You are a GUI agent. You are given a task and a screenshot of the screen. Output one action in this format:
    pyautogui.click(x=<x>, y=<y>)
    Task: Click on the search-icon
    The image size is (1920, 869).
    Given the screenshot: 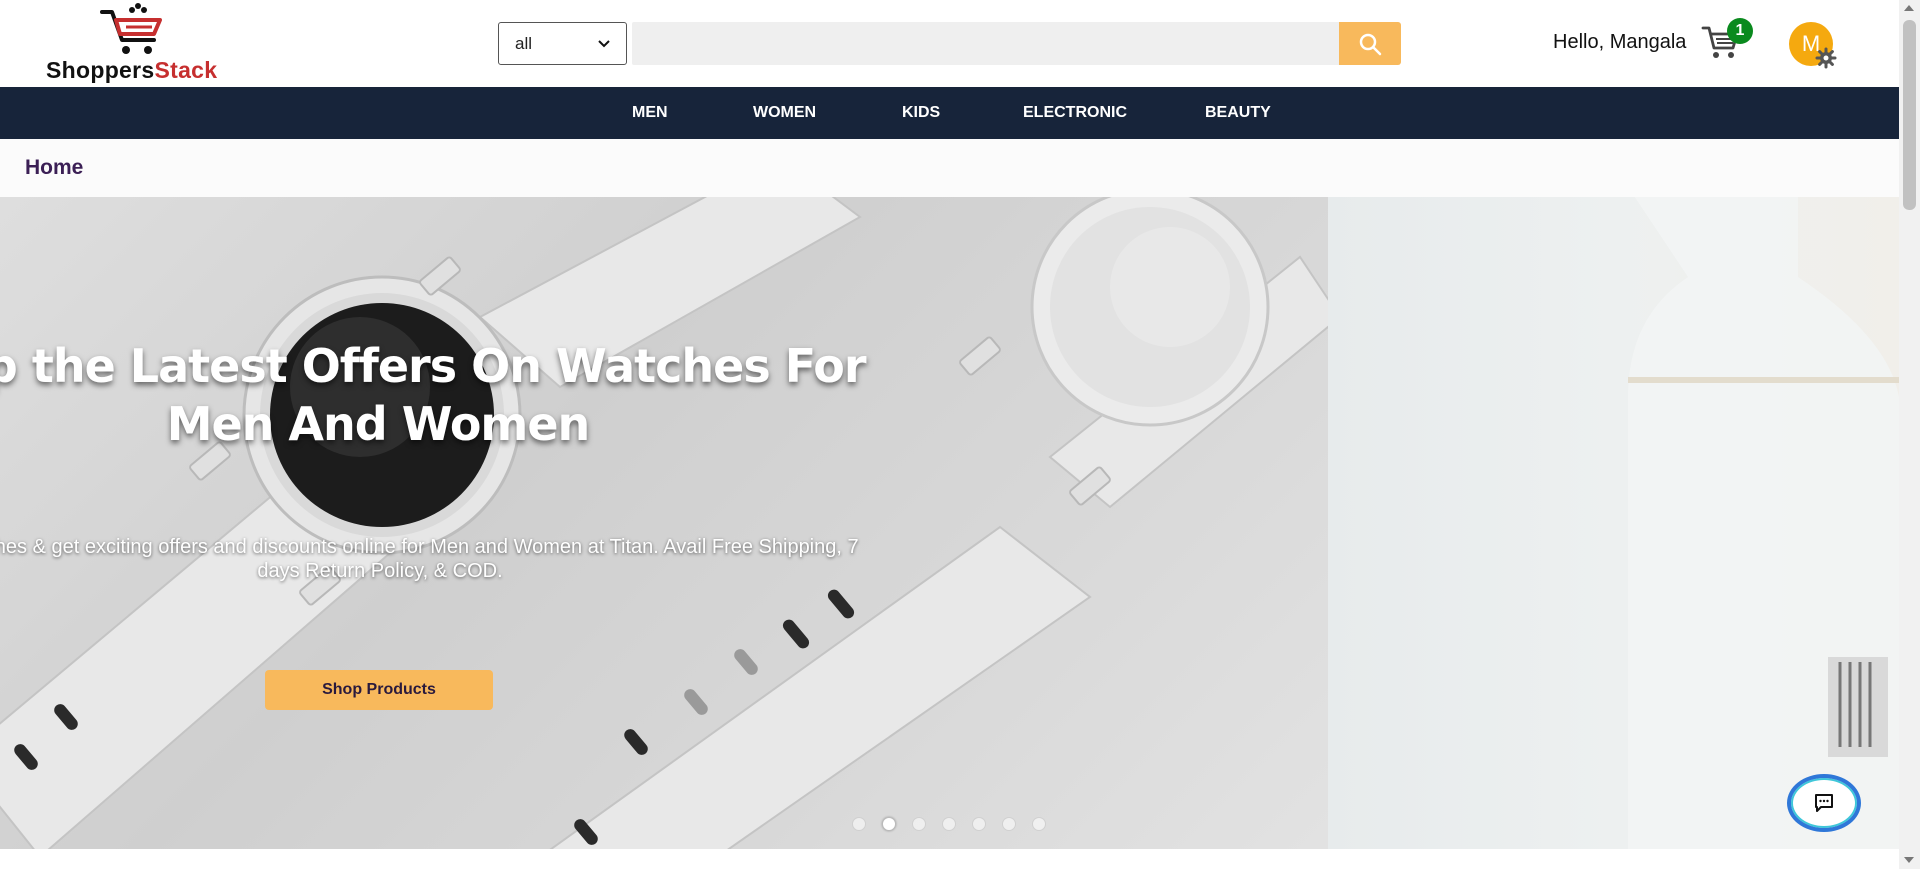 What is the action you would take?
    pyautogui.click(x=1370, y=44)
    